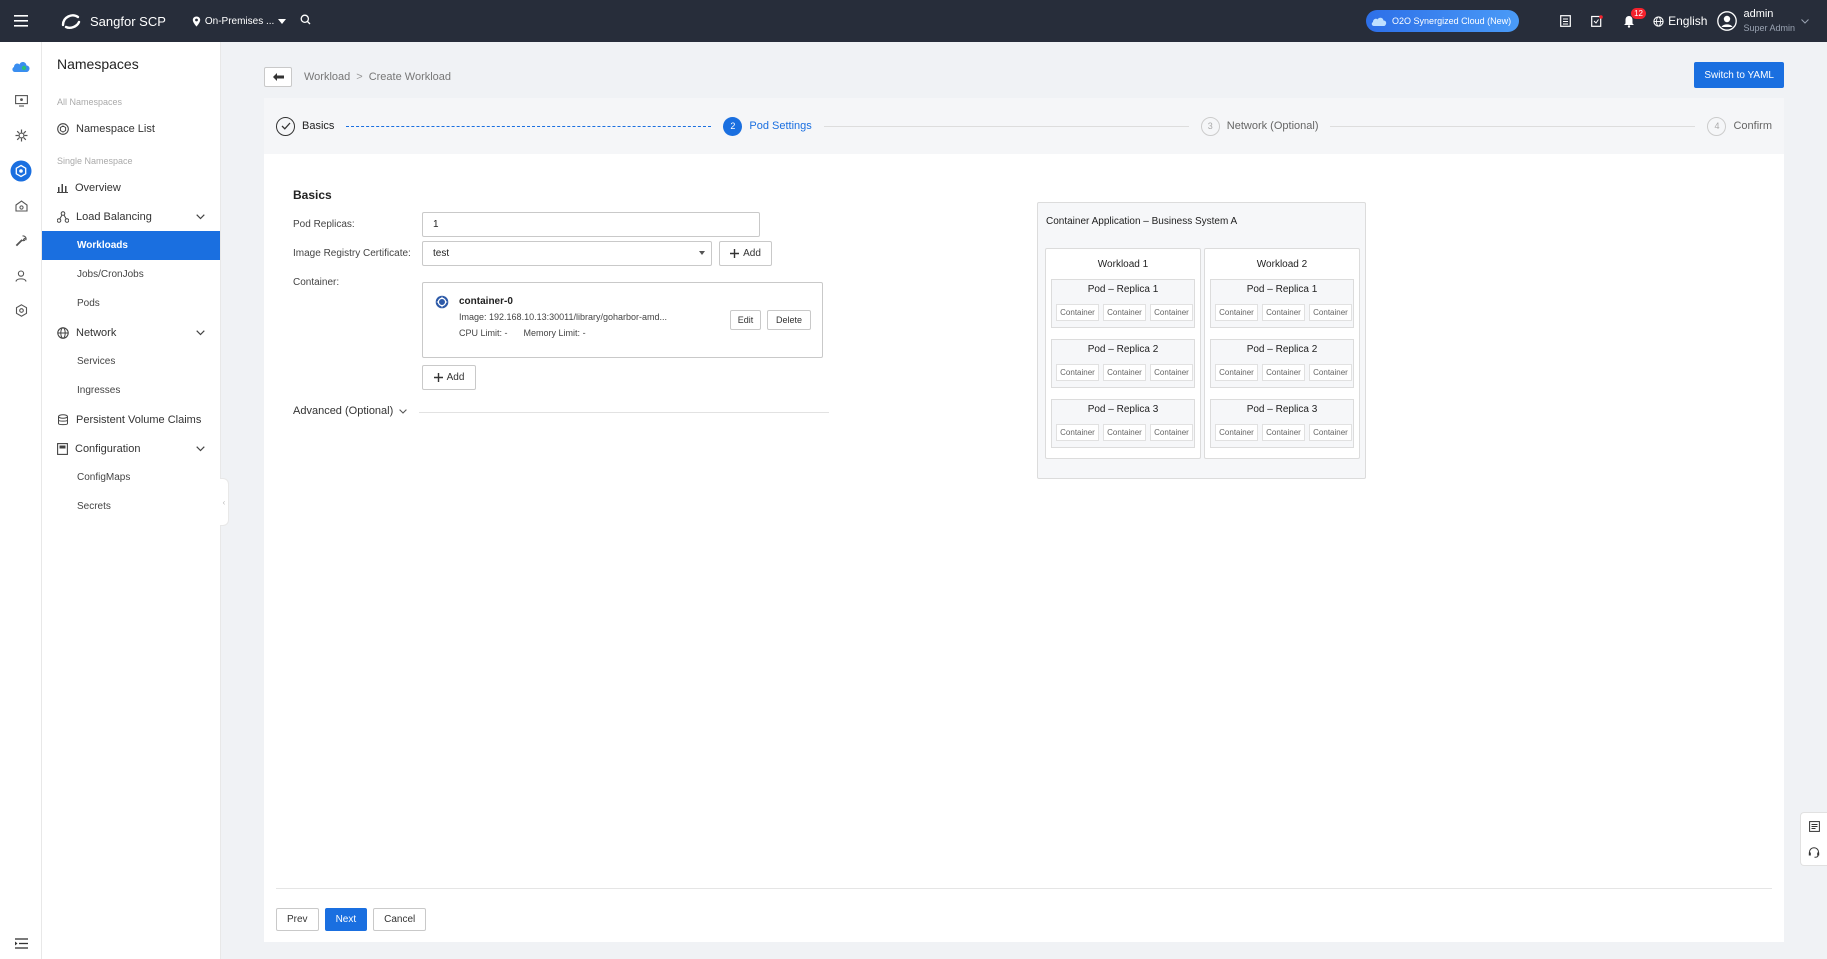 This screenshot has height=959, width=1827. Describe the element at coordinates (63, 128) in the screenshot. I see `namespace-icon` at that location.